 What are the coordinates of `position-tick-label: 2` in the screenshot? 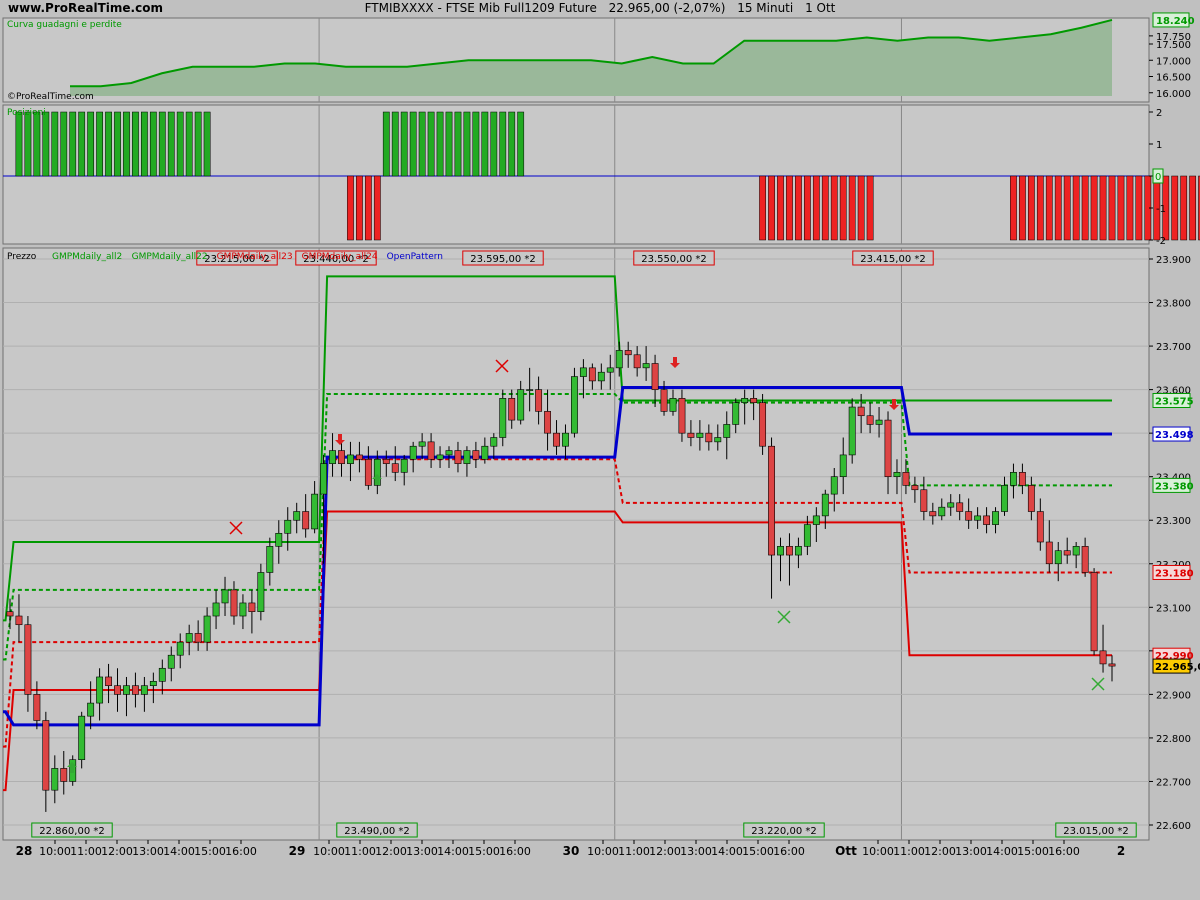 It's located at (1159, 113).